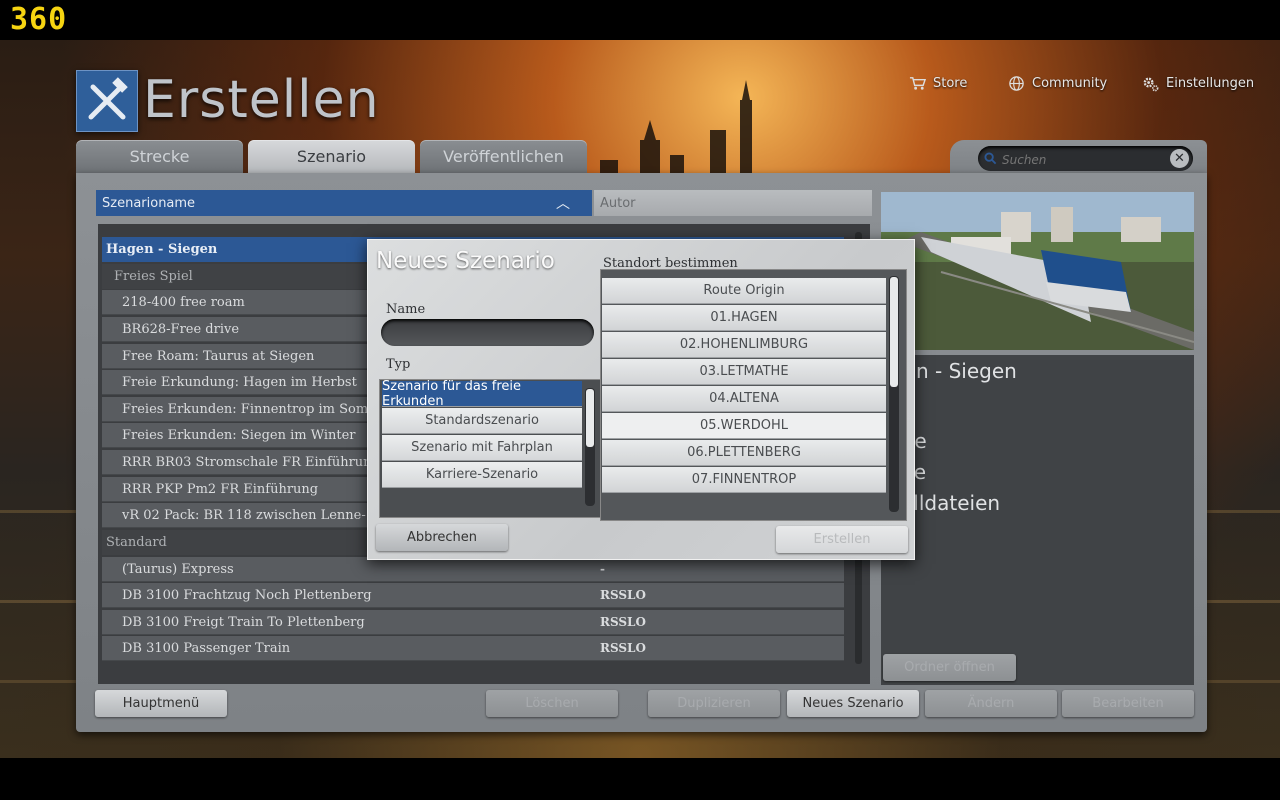  Describe the element at coordinates (159, 156) in the screenshot. I see `tab-strecke: Strecke` at that location.